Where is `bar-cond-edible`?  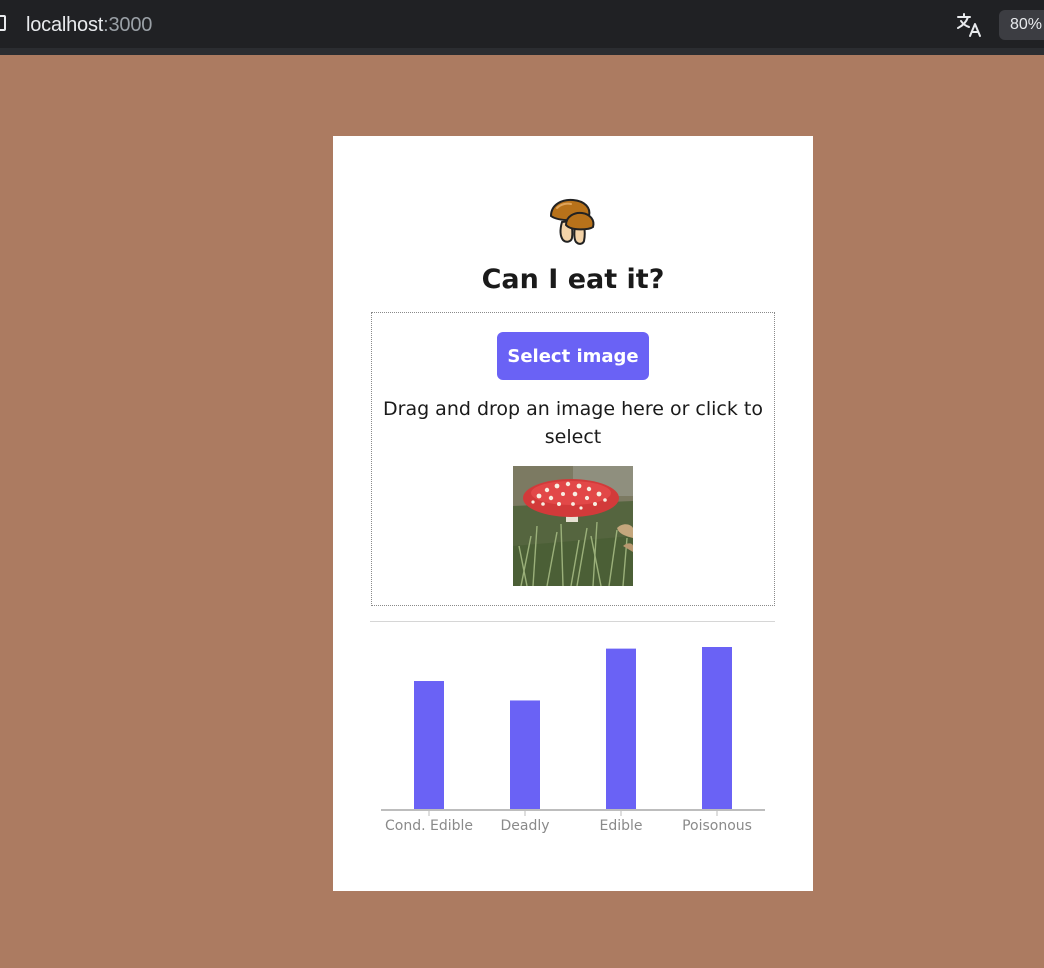
bar-cond-edible is located at coordinates (429, 745).